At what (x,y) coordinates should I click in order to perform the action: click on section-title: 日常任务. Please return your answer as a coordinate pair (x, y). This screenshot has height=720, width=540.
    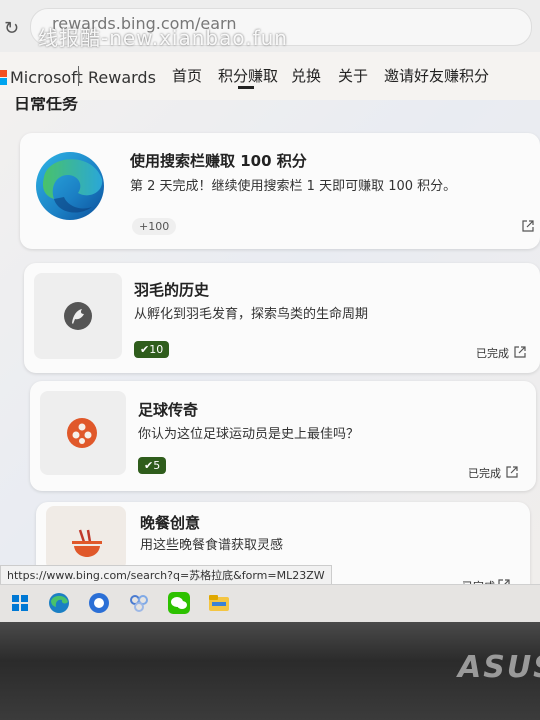
    Looking at the image, I should click on (46, 104).